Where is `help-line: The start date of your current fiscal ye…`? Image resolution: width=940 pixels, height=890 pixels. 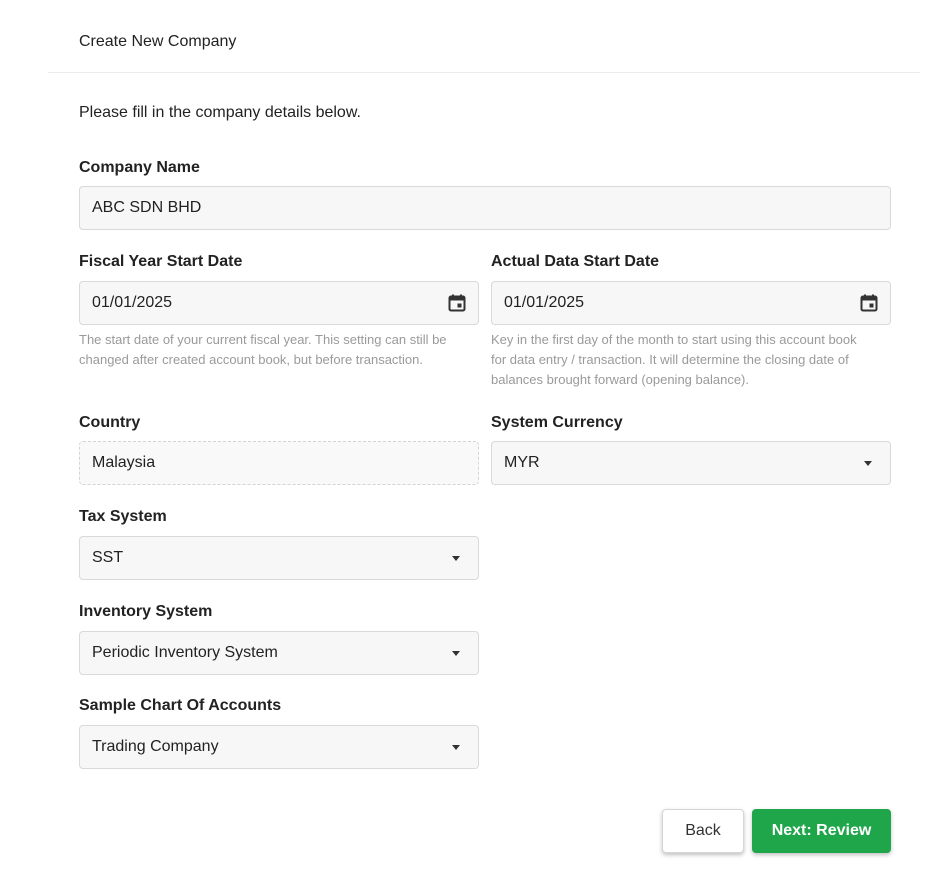
help-line: The start date of your current fiscal ye… is located at coordinates (263, 339).